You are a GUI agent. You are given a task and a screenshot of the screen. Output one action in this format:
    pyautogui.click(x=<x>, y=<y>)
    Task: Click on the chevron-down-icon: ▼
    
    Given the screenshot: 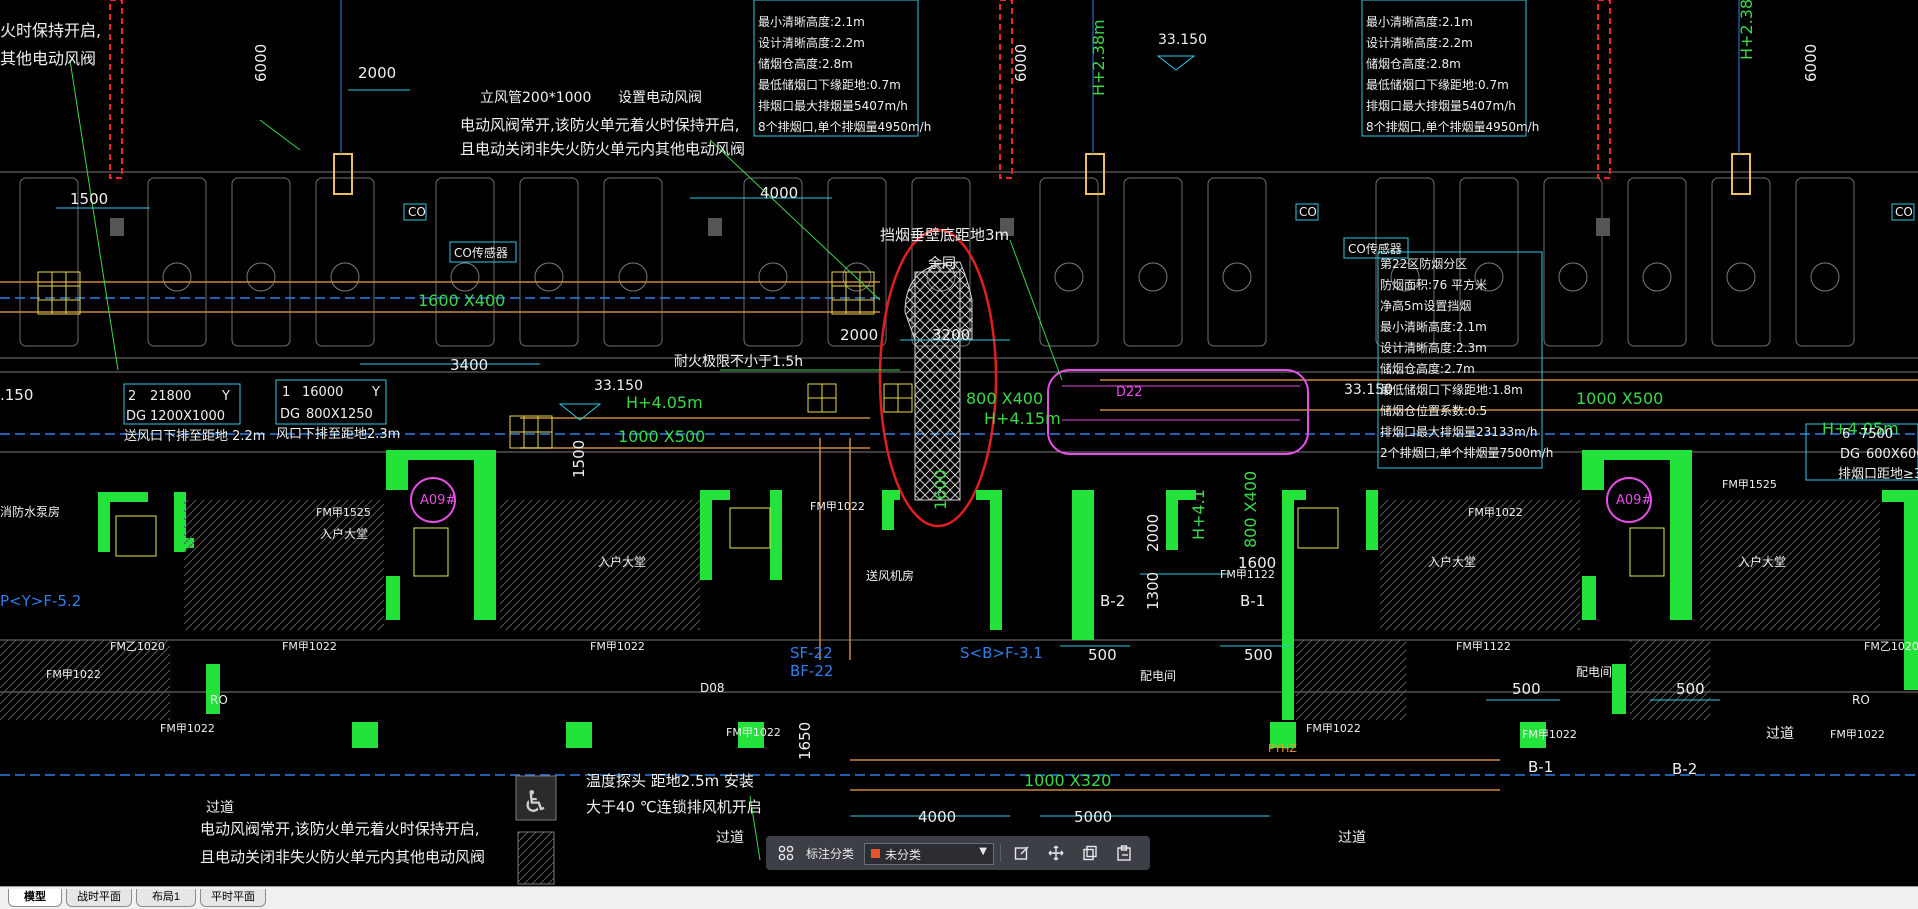 What is the action you would take?
    pyautogui.click(x=983, y=851)
    